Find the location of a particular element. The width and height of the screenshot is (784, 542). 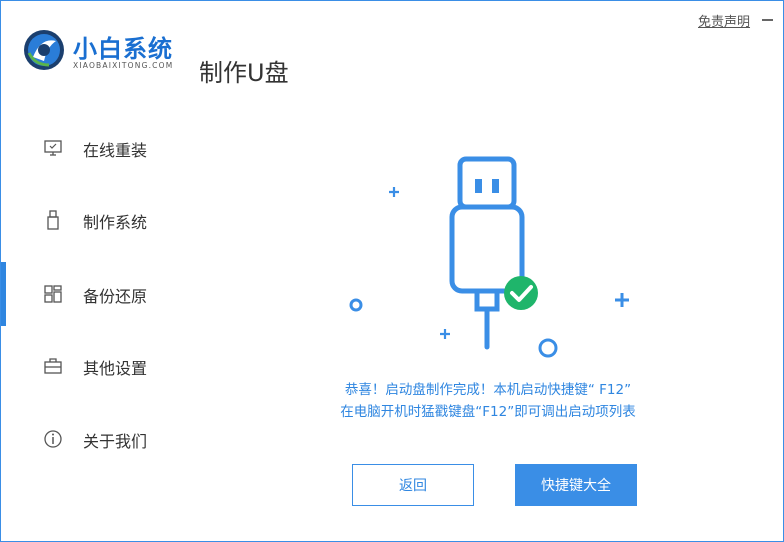

sidebar-item-about-us: 关于我们 is located at coordinates (96, 439).